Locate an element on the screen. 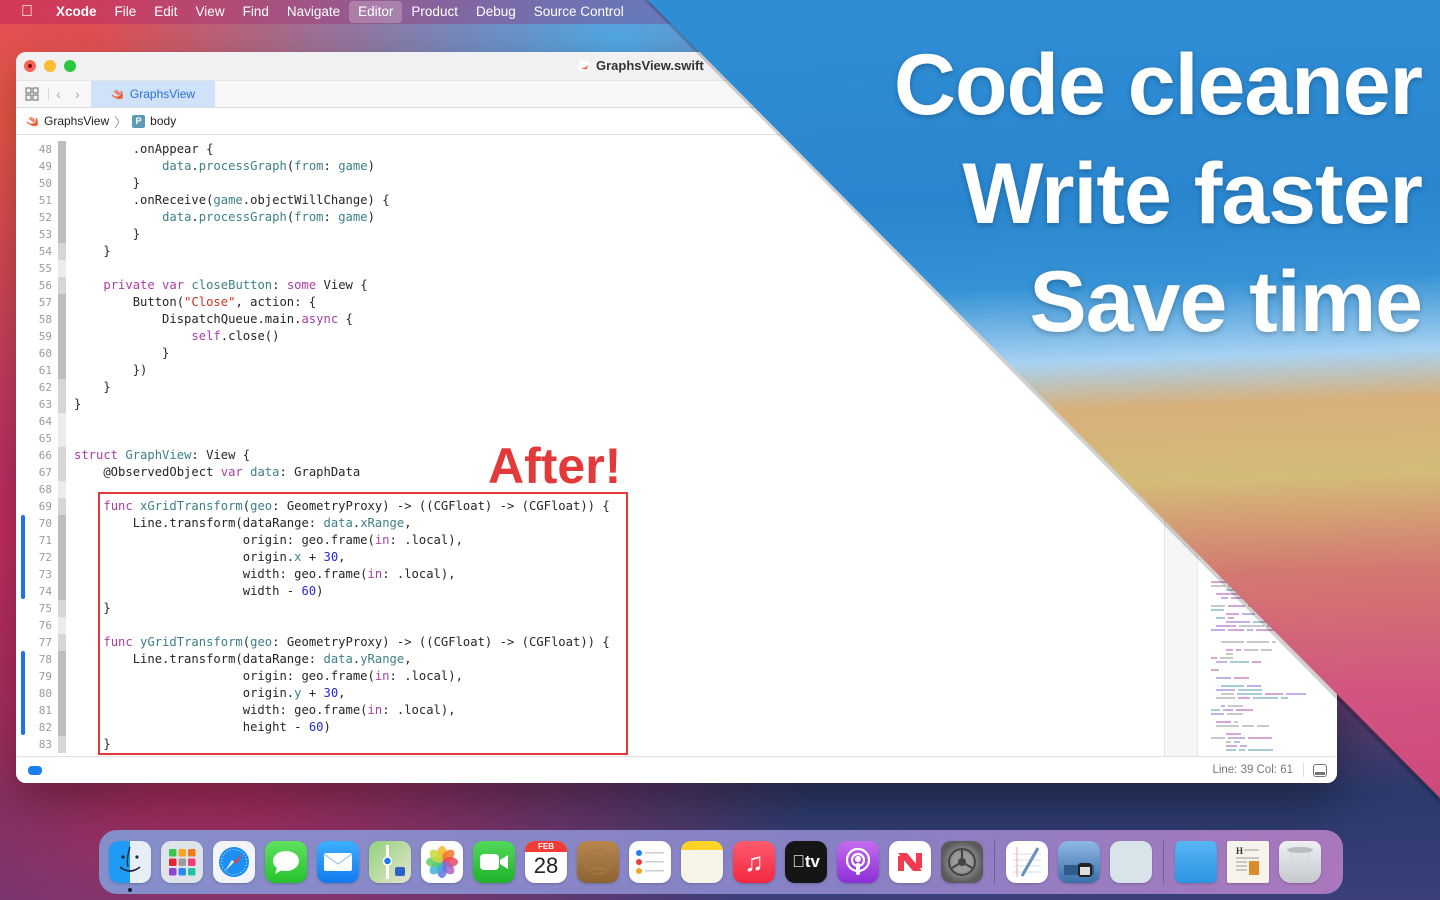 The width and height of the screenshot is (1440, 900). dock-news-icon is located at coordinates (910, 862).